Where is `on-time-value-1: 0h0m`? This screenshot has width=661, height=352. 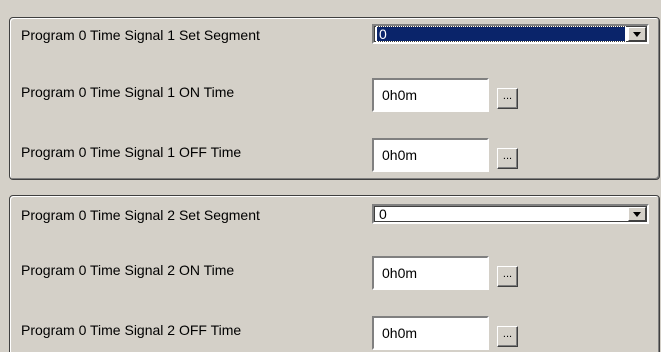
on-time-value-1: 0h0m is located at coordinates (400, 95).